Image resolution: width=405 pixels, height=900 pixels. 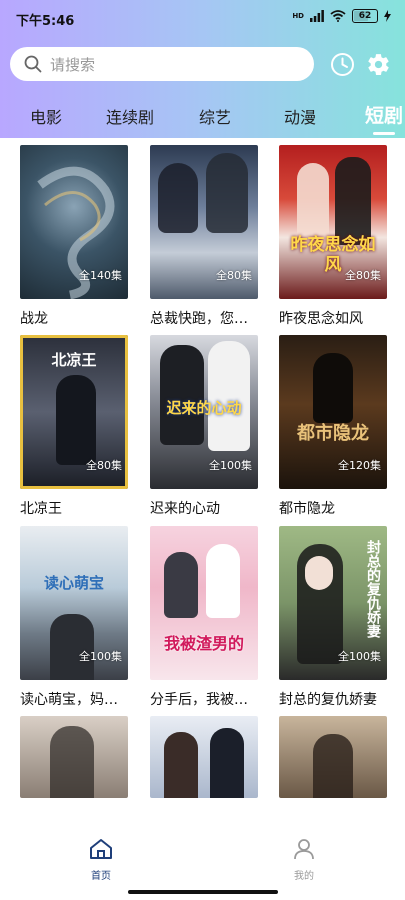 What do you see at coordinates (328, 700) in the screenshot?
I see `drama-title: 封总的复仇娇妻` at bounding box center [328, 700].